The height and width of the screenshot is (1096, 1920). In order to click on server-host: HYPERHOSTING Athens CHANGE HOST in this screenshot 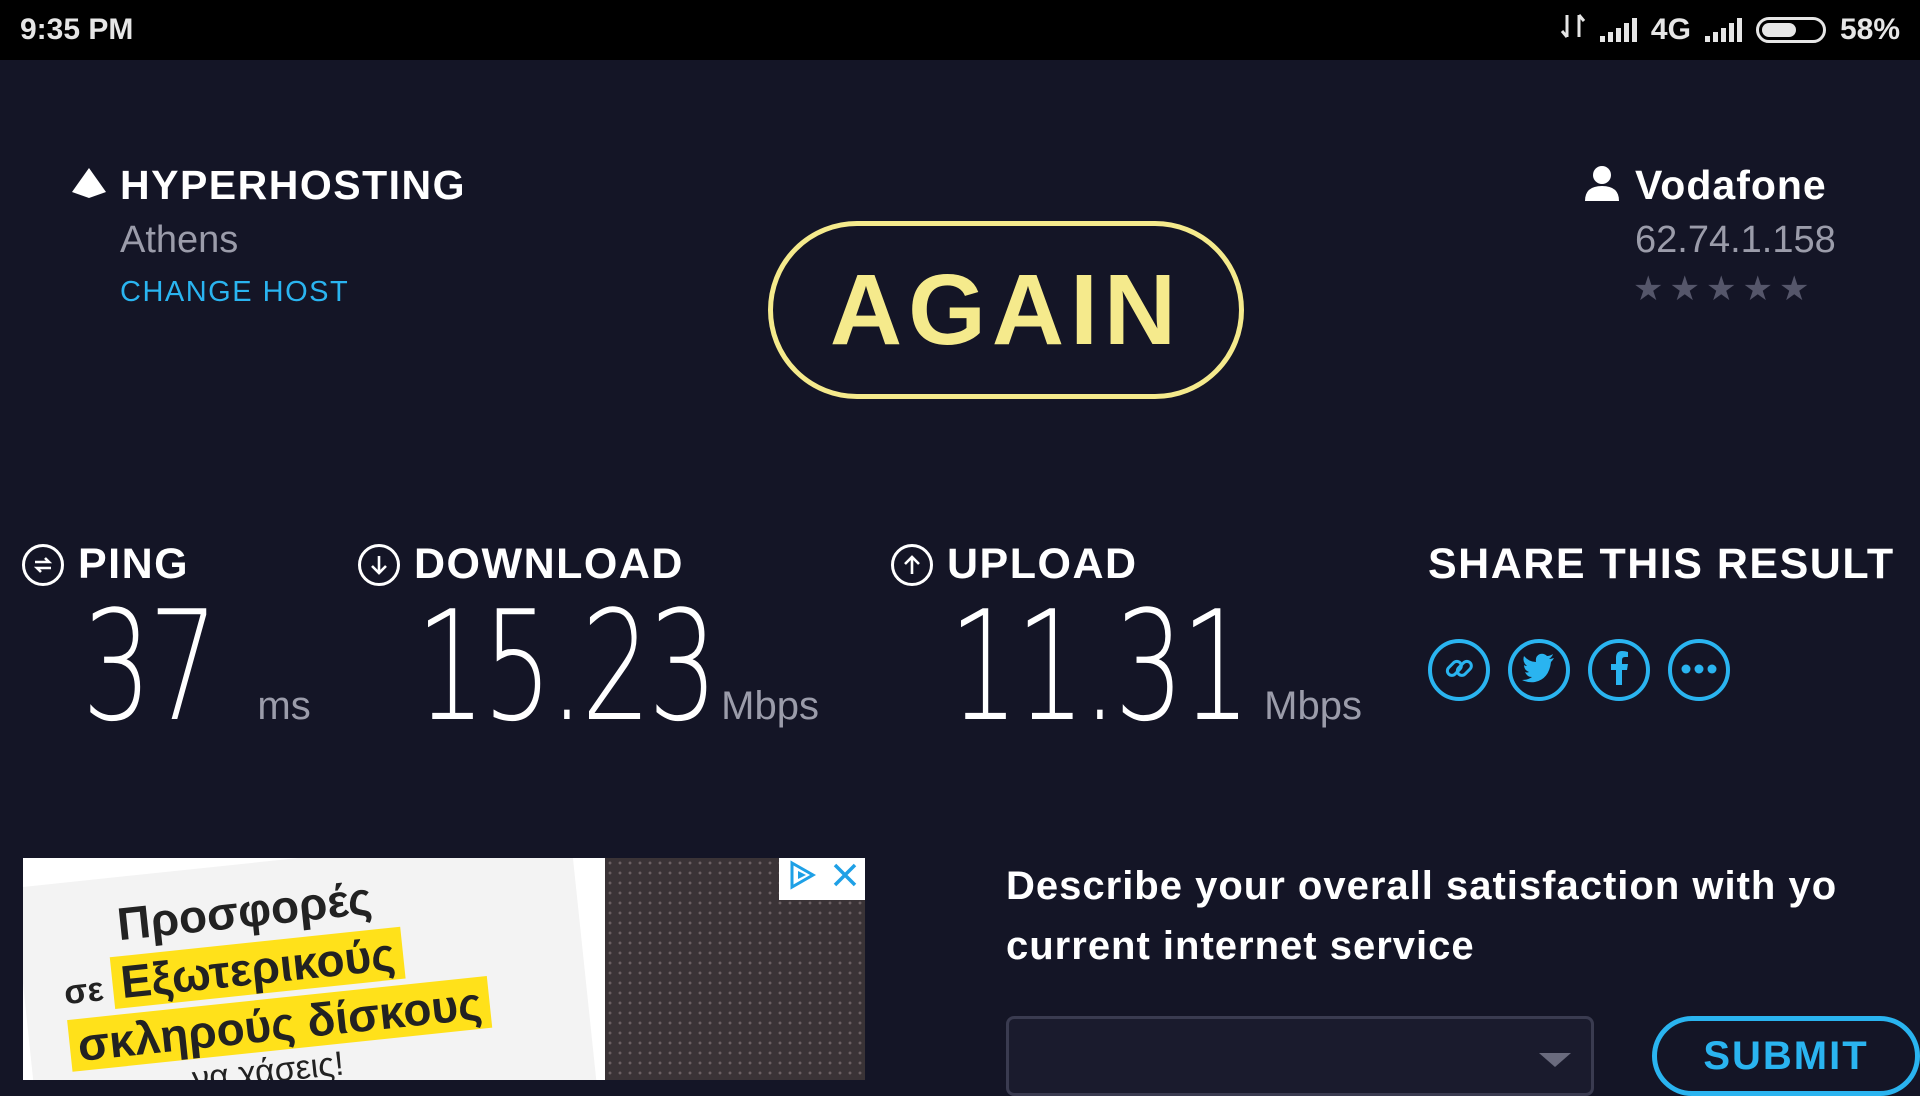, I will do `click(268, 235)`.